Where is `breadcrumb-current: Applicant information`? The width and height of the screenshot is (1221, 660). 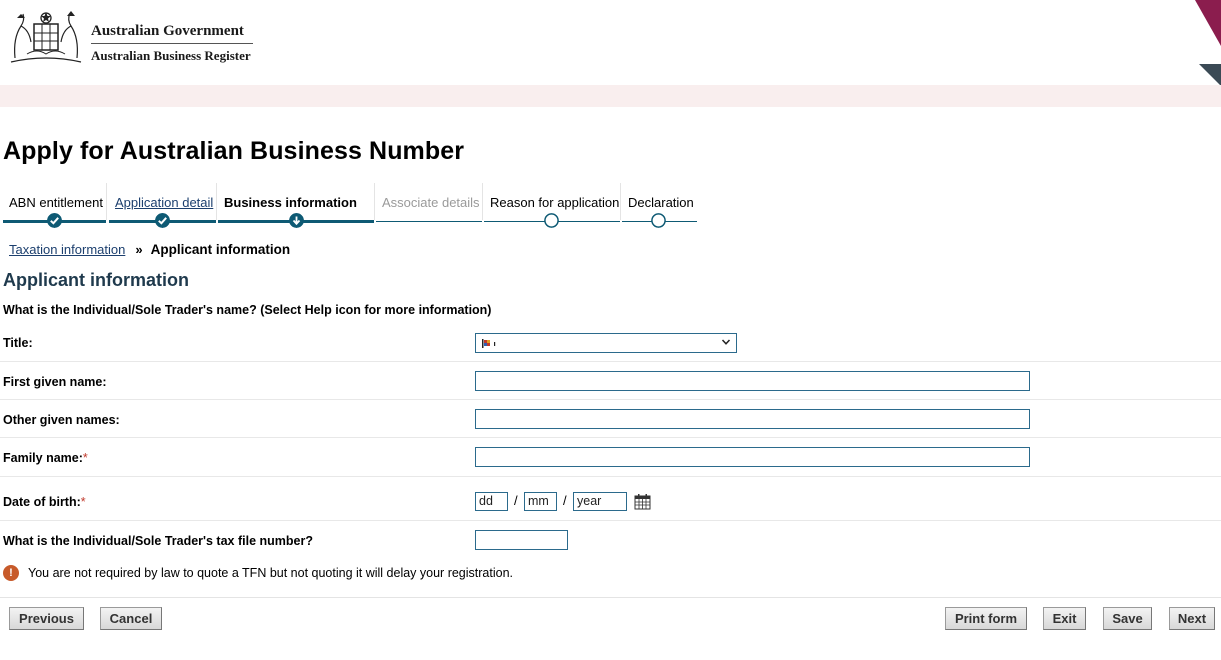
breadcrumb-current: Applicant information is located at coordinates (220, 249).